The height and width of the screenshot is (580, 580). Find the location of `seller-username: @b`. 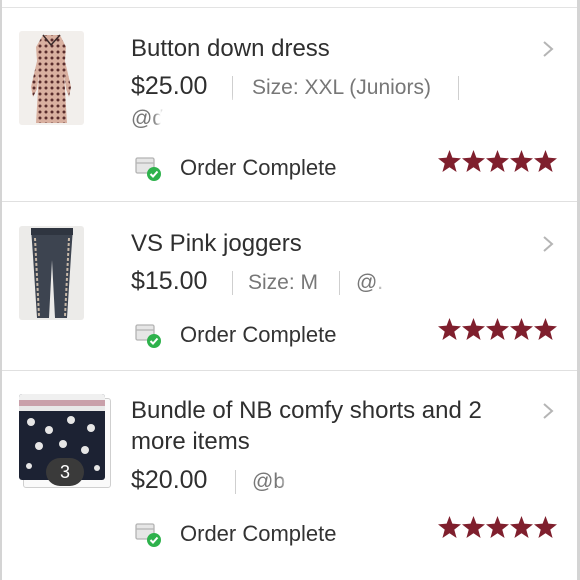

seller-username: @b is located at coordinates (268, 482).